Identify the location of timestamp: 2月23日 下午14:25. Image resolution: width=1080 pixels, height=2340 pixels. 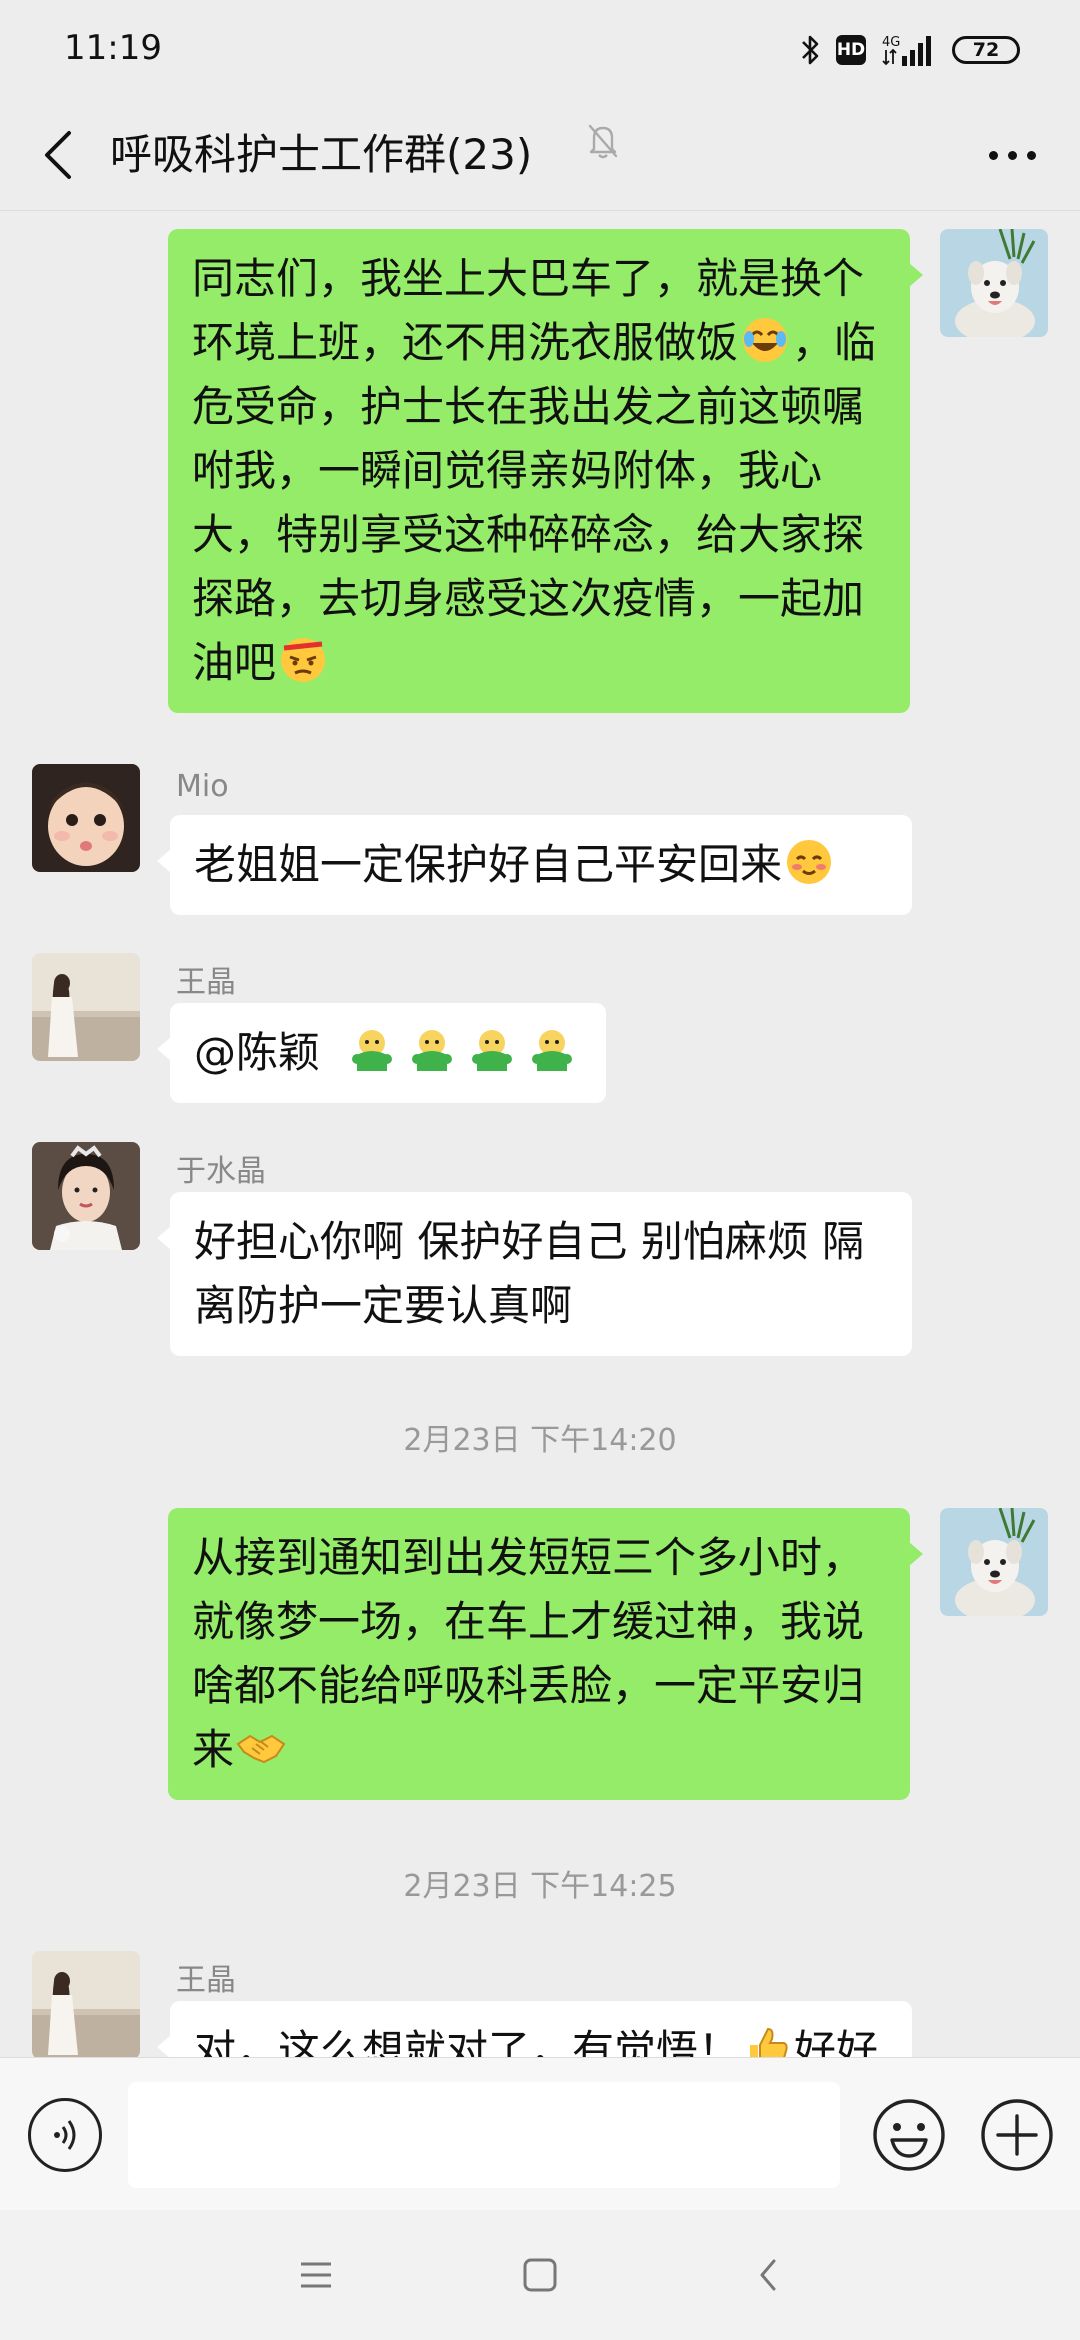
(540, 1886).